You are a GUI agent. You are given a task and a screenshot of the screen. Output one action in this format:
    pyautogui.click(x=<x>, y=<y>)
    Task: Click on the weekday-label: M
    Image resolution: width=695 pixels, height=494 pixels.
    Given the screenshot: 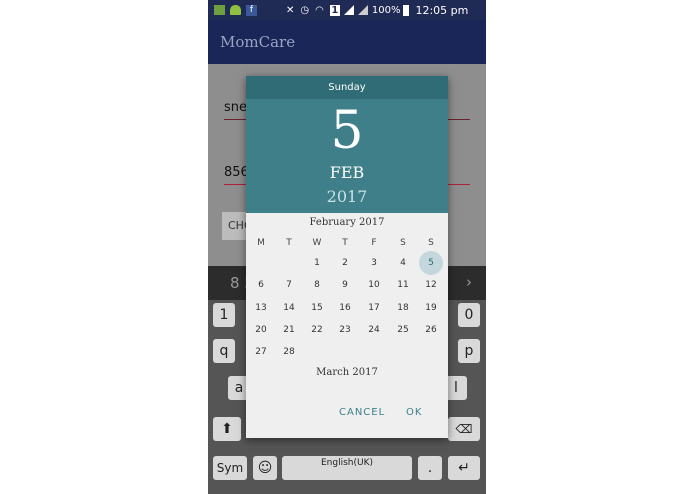 What is the action you would take?
    pyautogui.click(x=261, y=243)
    